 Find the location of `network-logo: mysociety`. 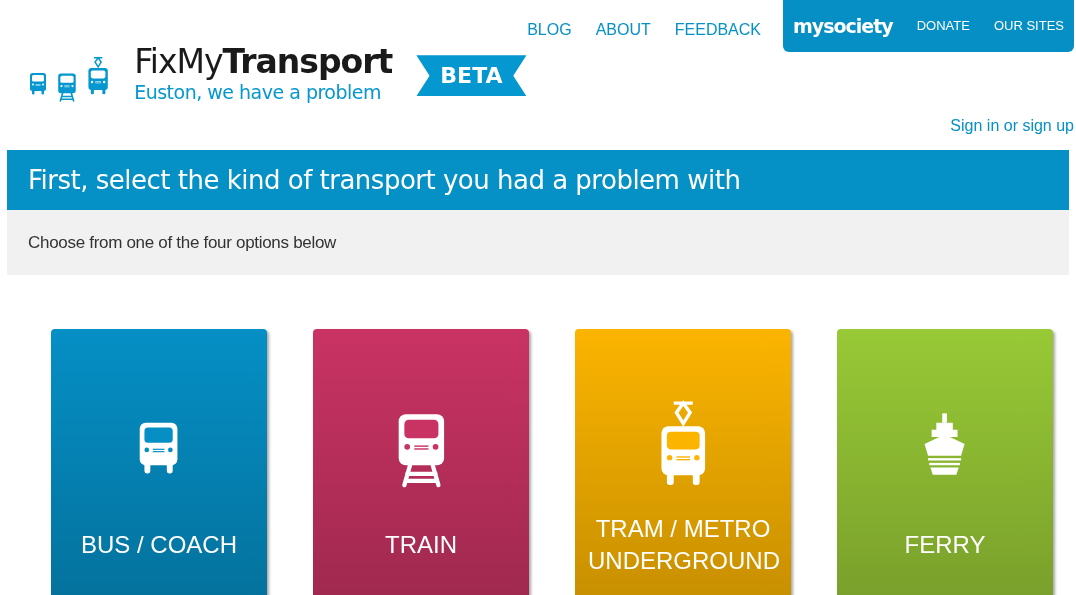

network-logo: mysociety is located at coordinates (843, 26).